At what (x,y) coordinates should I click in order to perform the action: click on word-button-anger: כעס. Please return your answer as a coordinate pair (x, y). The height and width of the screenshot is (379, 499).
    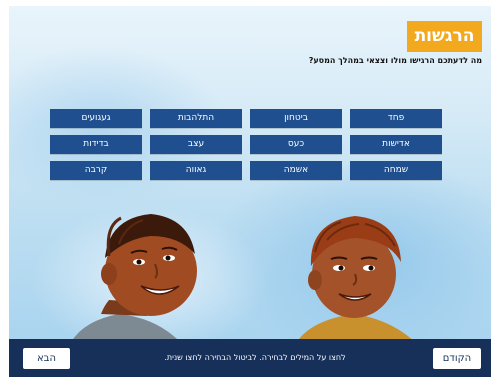
    Looking at the image, I should click on (296, 144).